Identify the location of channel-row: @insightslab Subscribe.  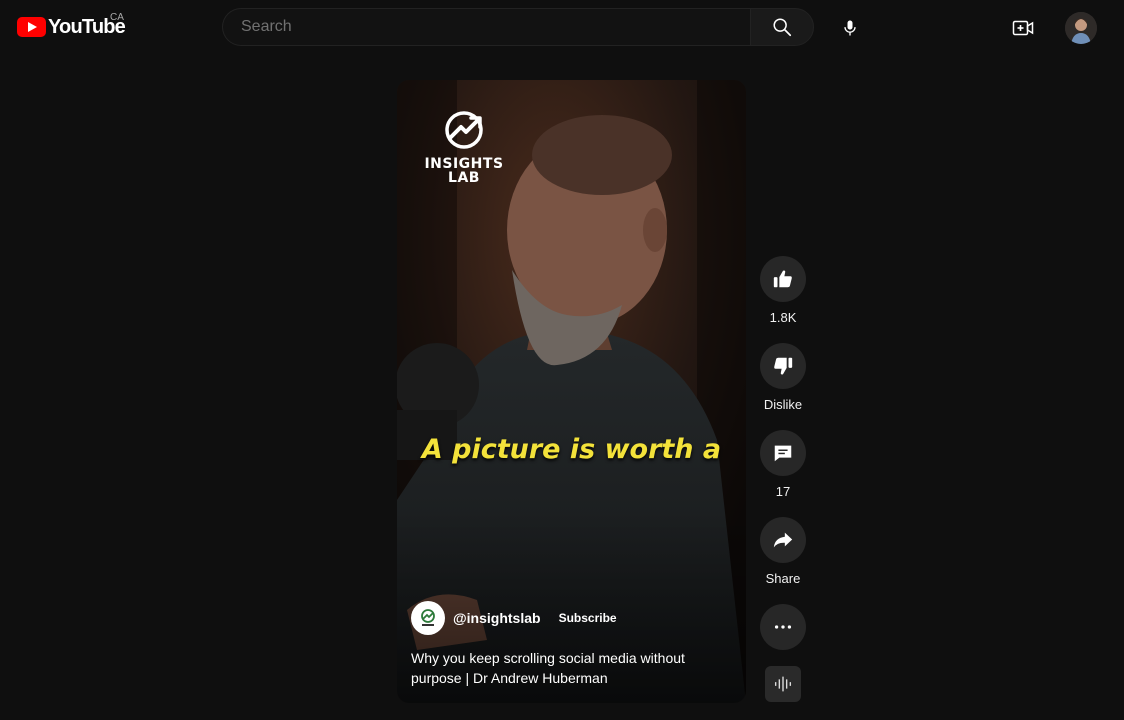
(571, 618).